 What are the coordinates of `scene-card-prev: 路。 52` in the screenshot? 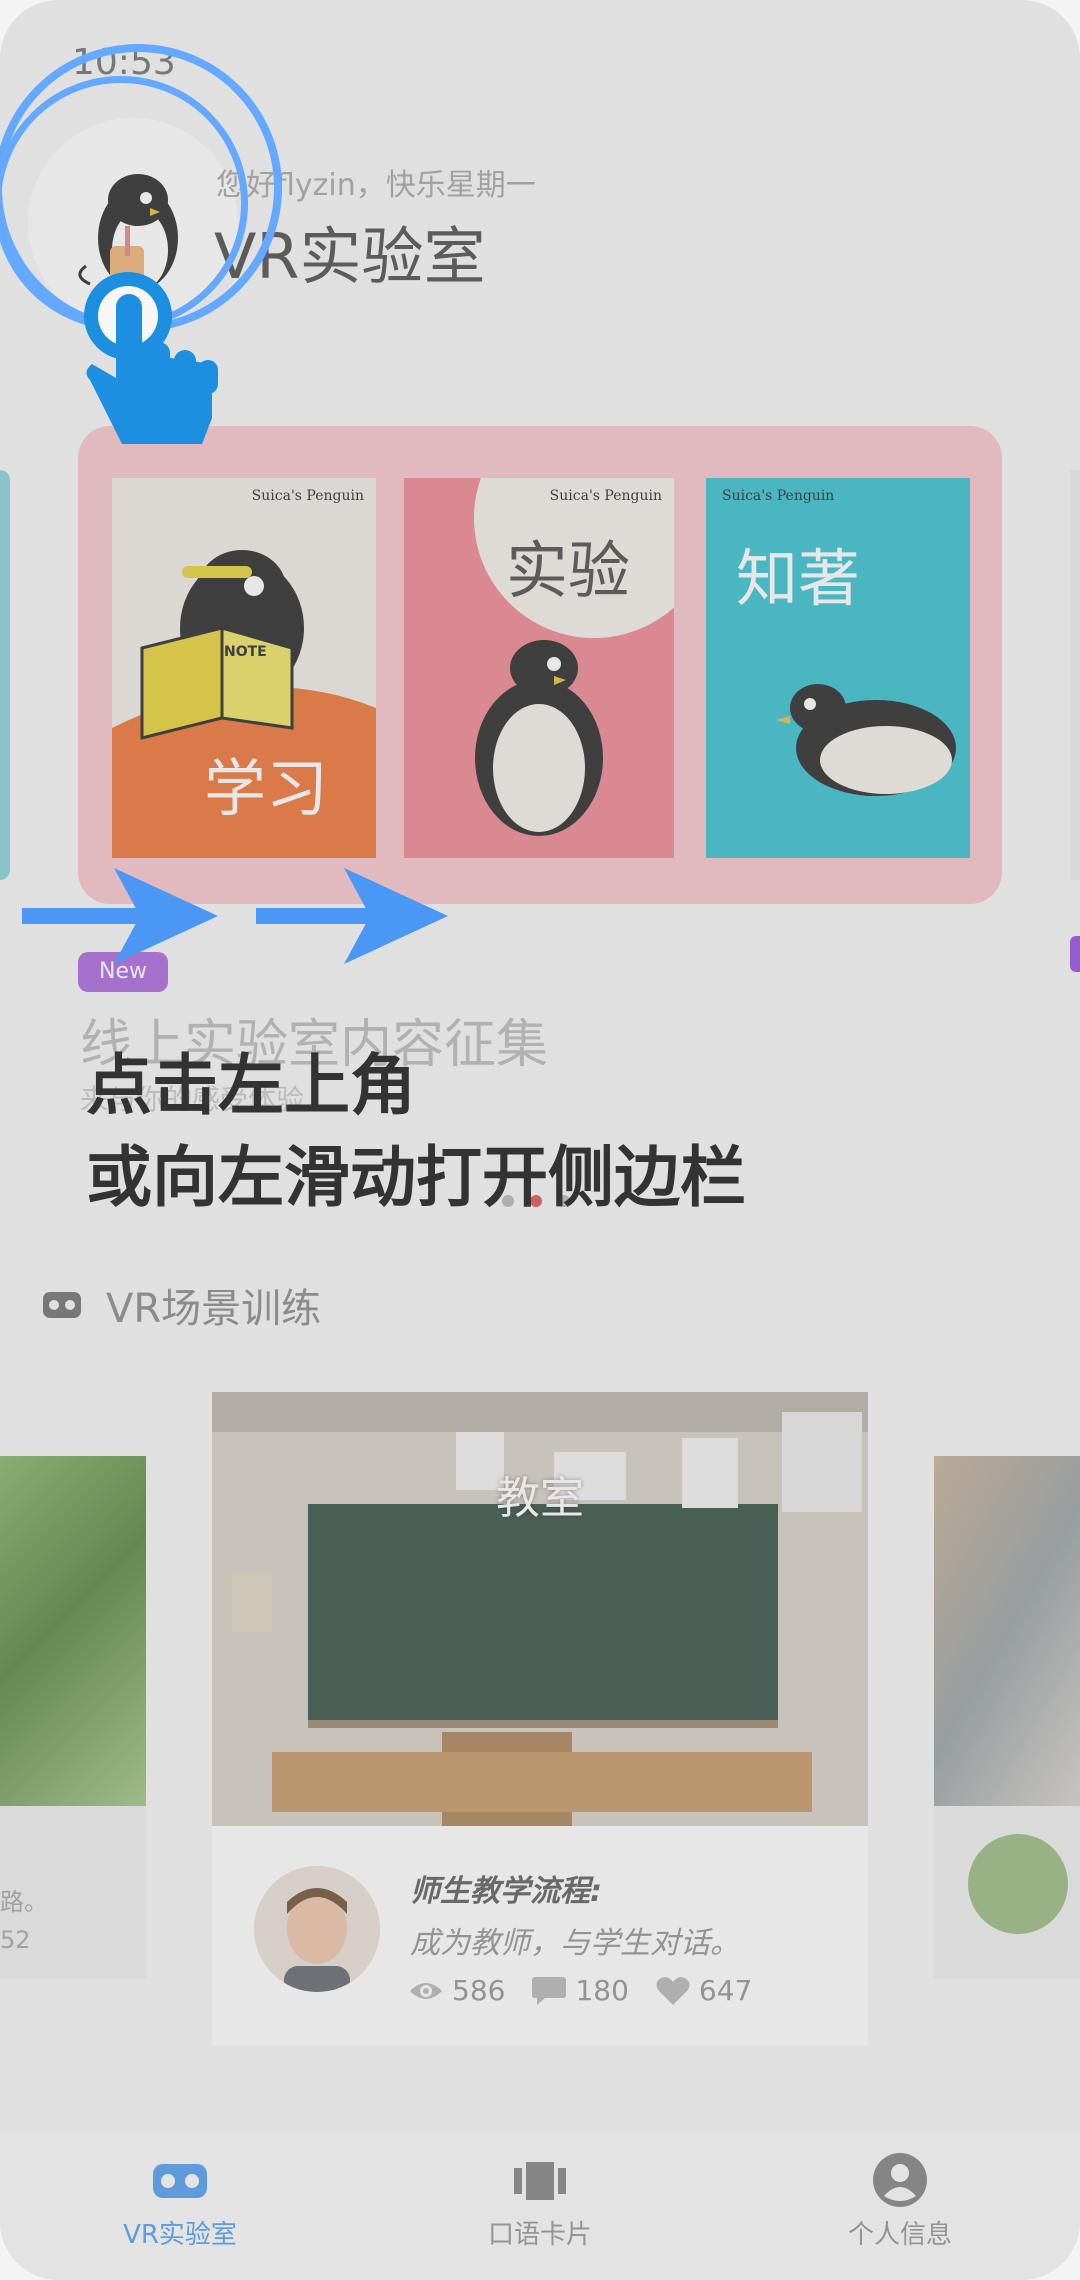 It's located at (73, 1717).